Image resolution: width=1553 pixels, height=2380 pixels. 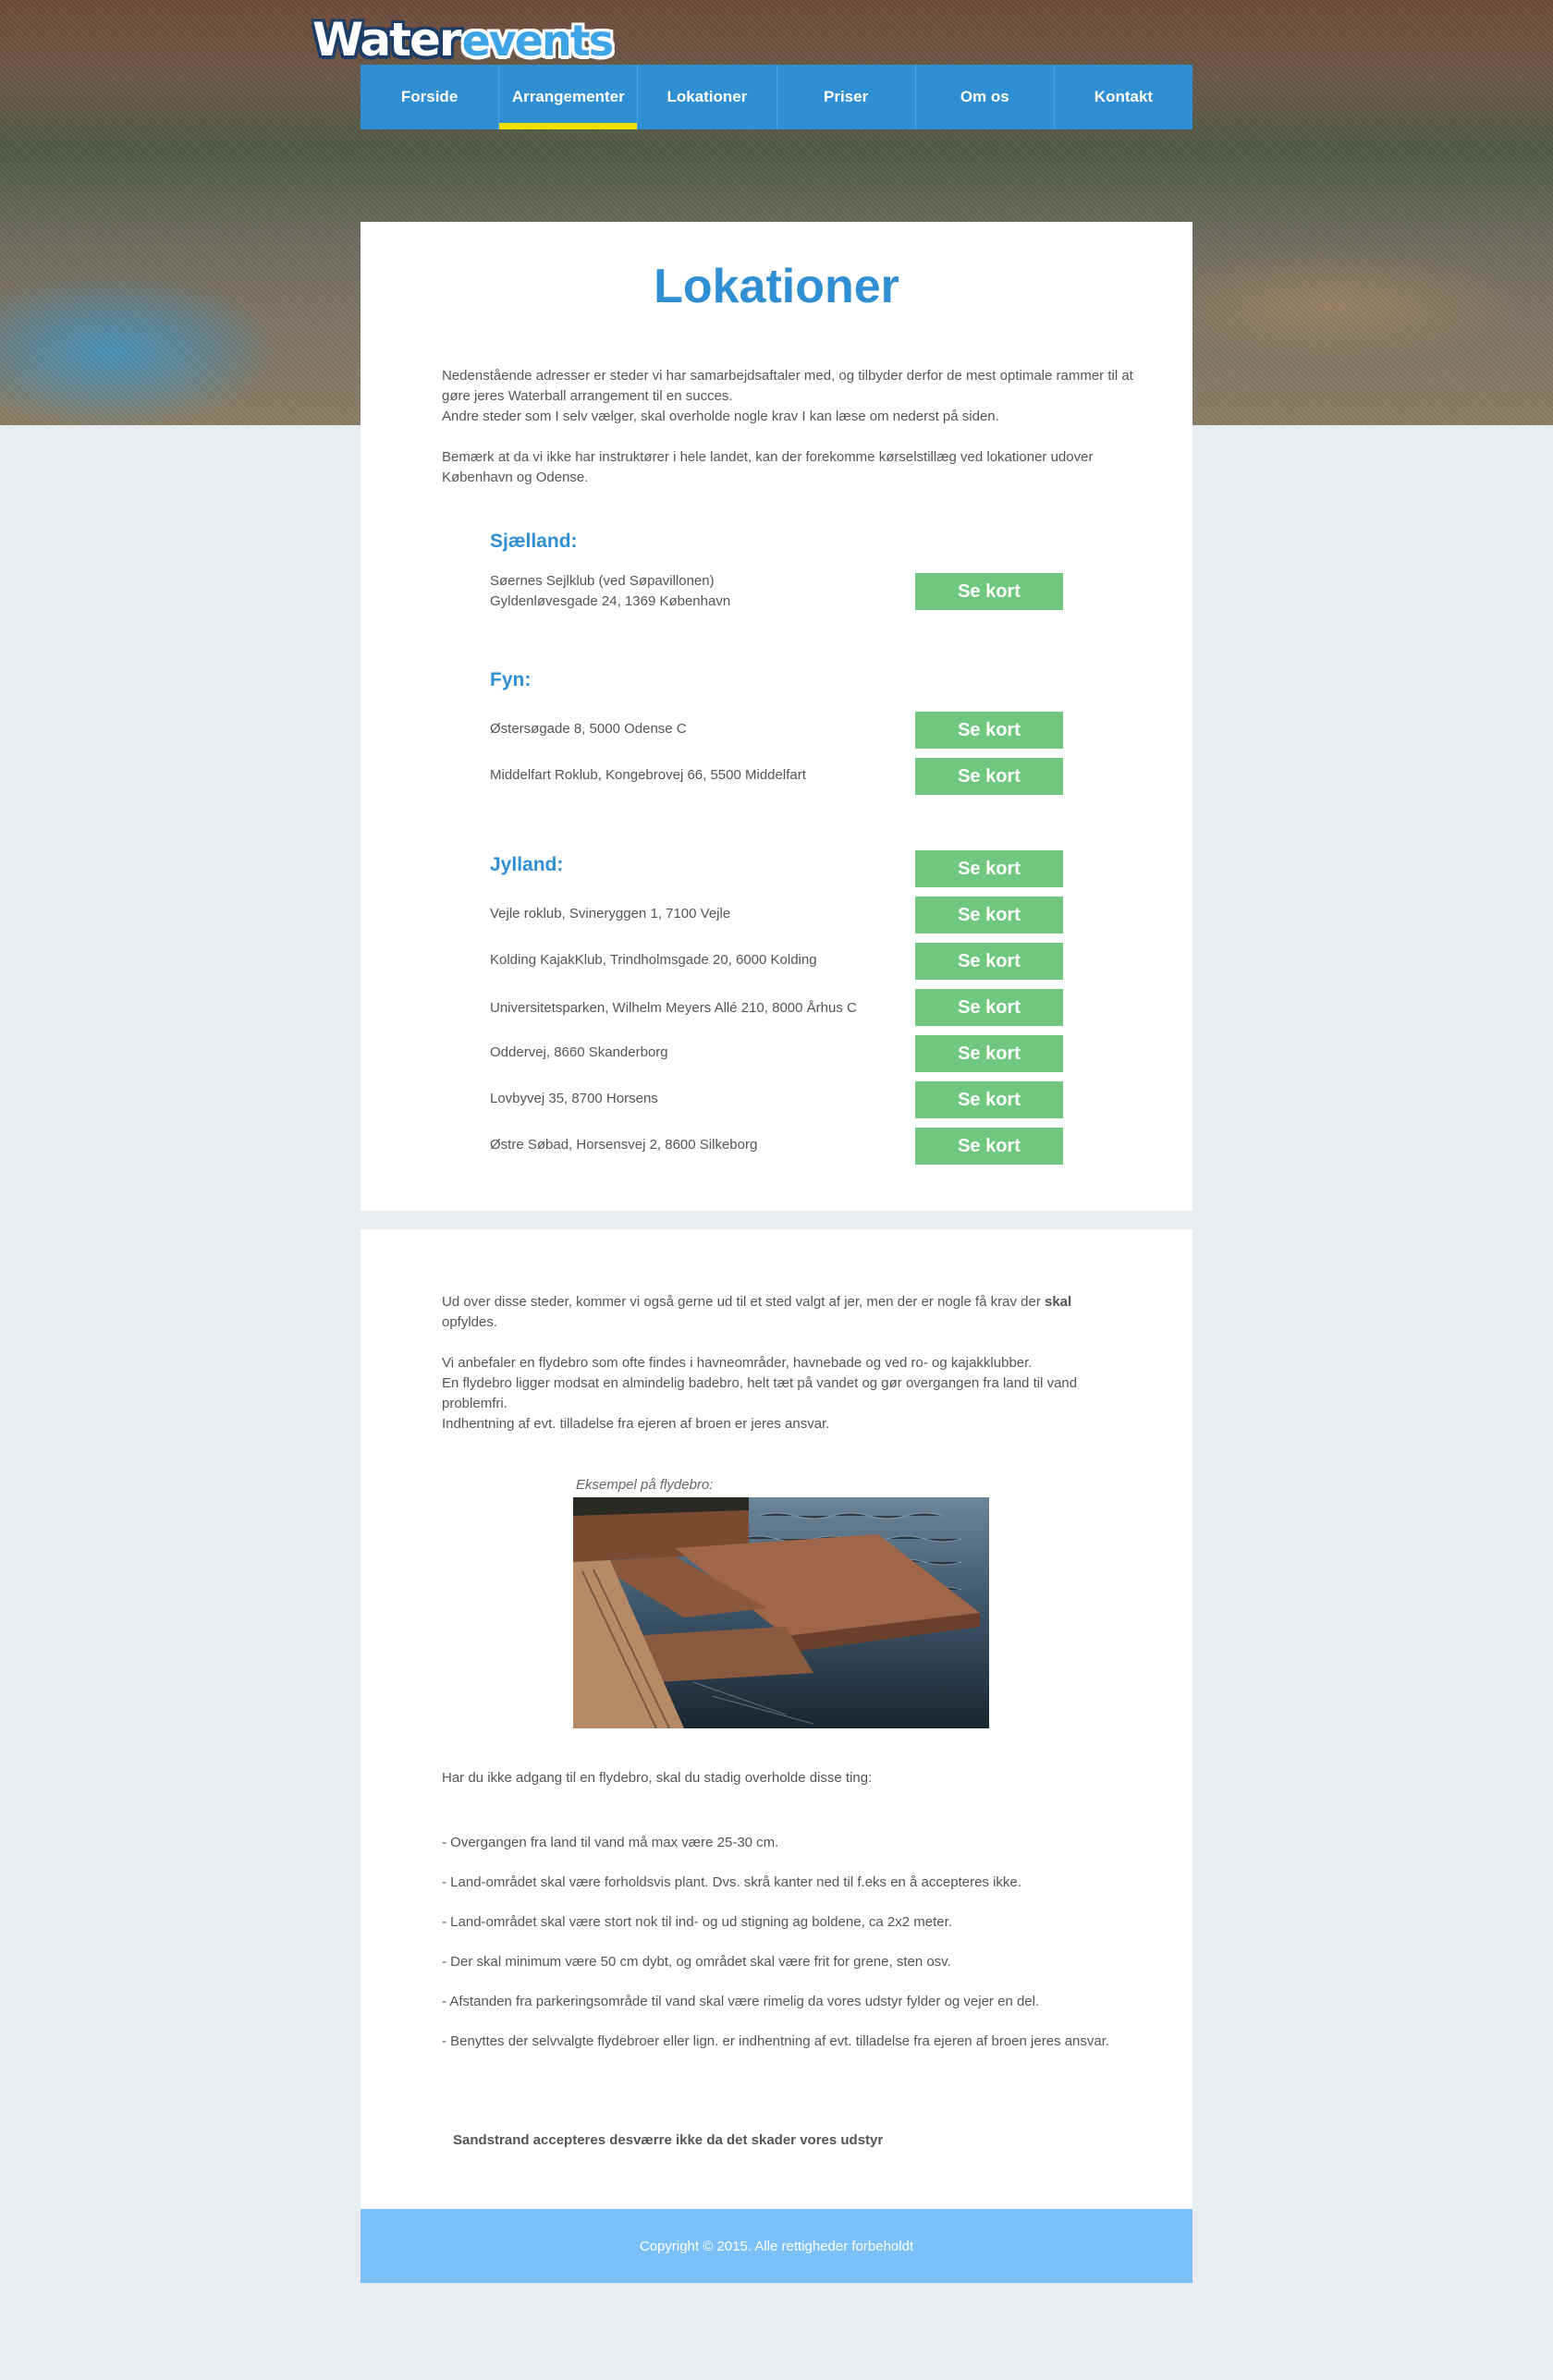 I want to click on nav-item-forside: Forside, so click(x=431, y=97).